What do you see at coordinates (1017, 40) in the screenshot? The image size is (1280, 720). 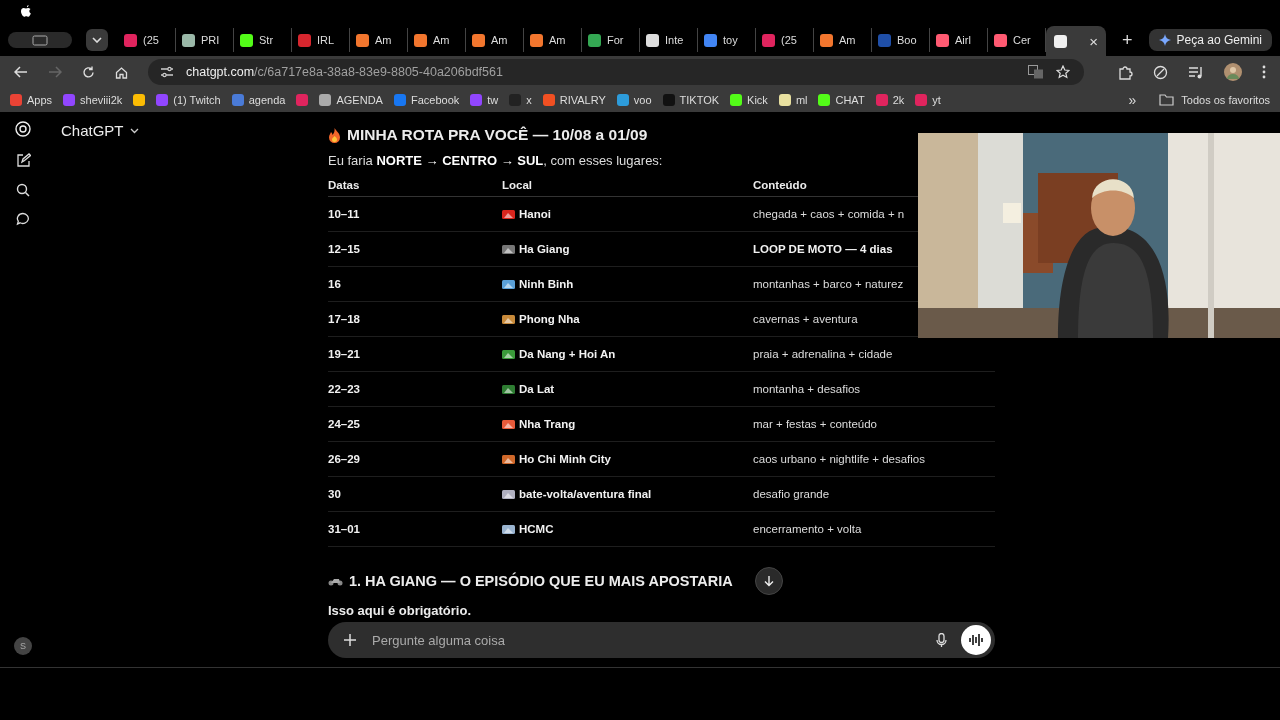 I see `browser-tab: Cer` at bounding box center [1017, 40].